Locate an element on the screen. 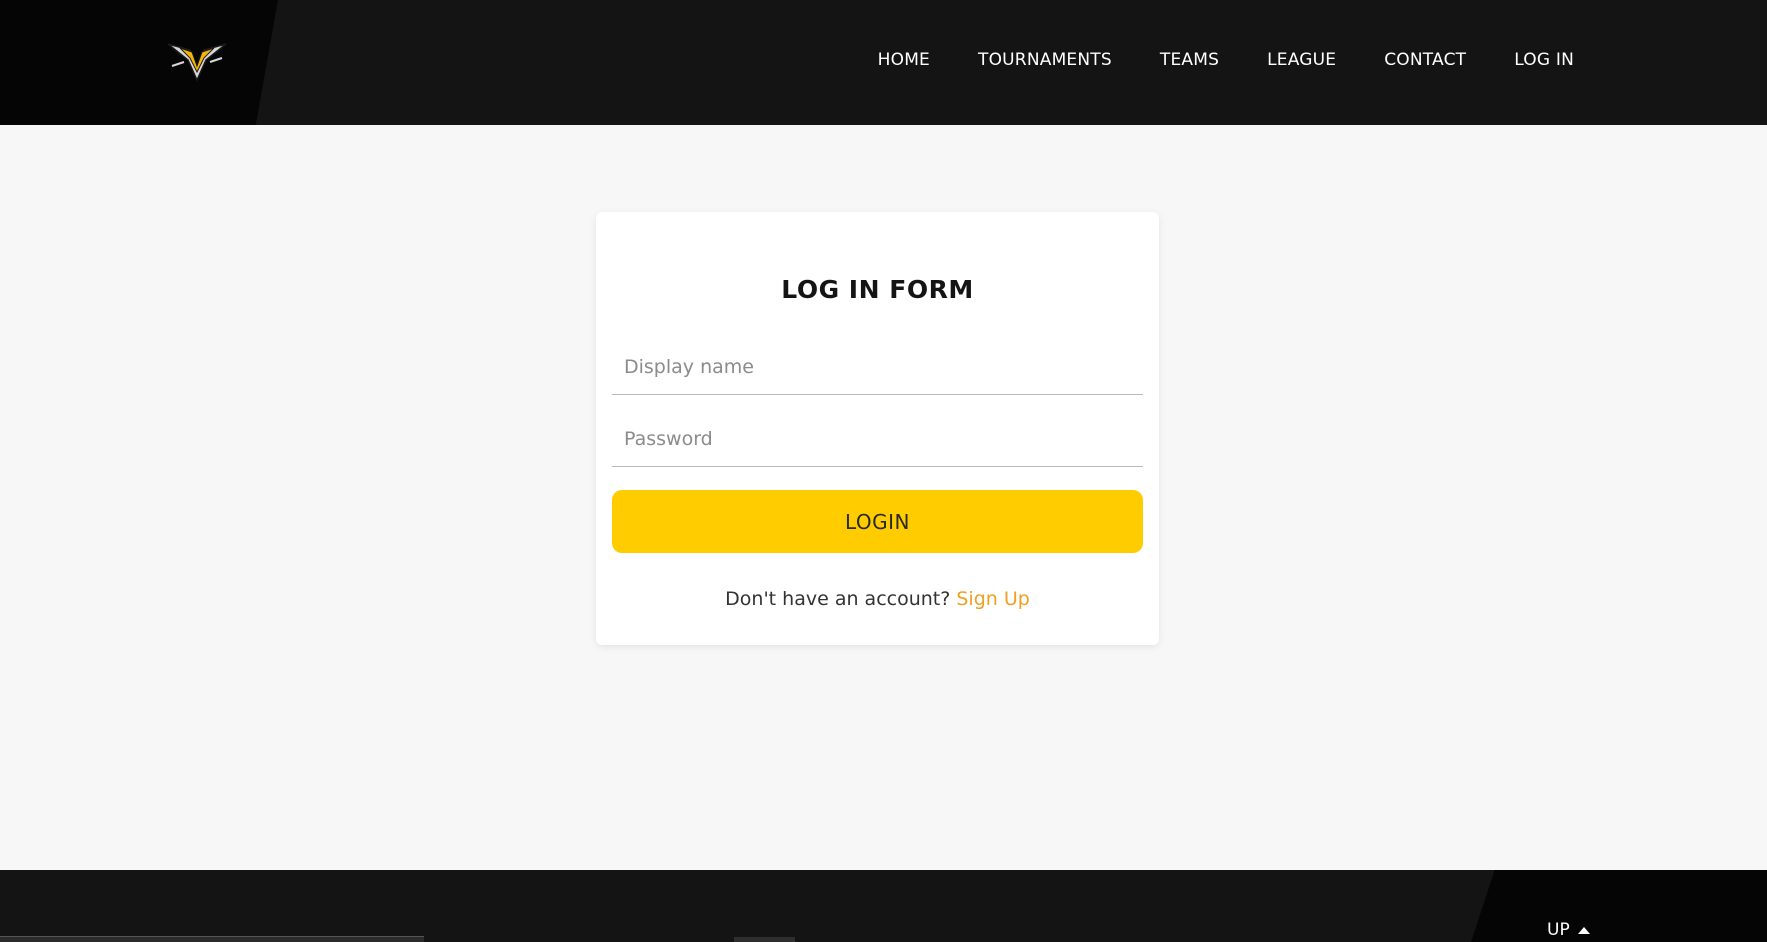 The height and width of the screenshot is (942, 1767). no-account-text: Don't have an account? is located at coordinates (838, 599).